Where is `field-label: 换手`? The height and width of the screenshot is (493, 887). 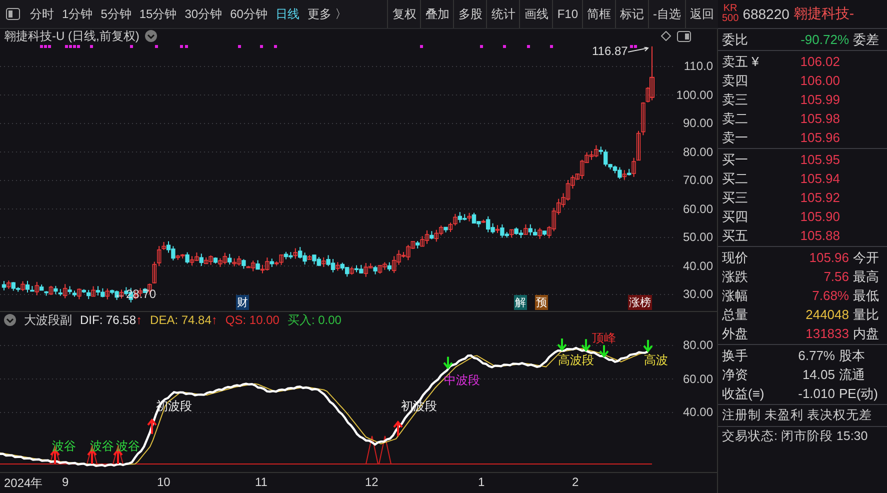 field-label: 换手 is located at coordinates (735, 355).